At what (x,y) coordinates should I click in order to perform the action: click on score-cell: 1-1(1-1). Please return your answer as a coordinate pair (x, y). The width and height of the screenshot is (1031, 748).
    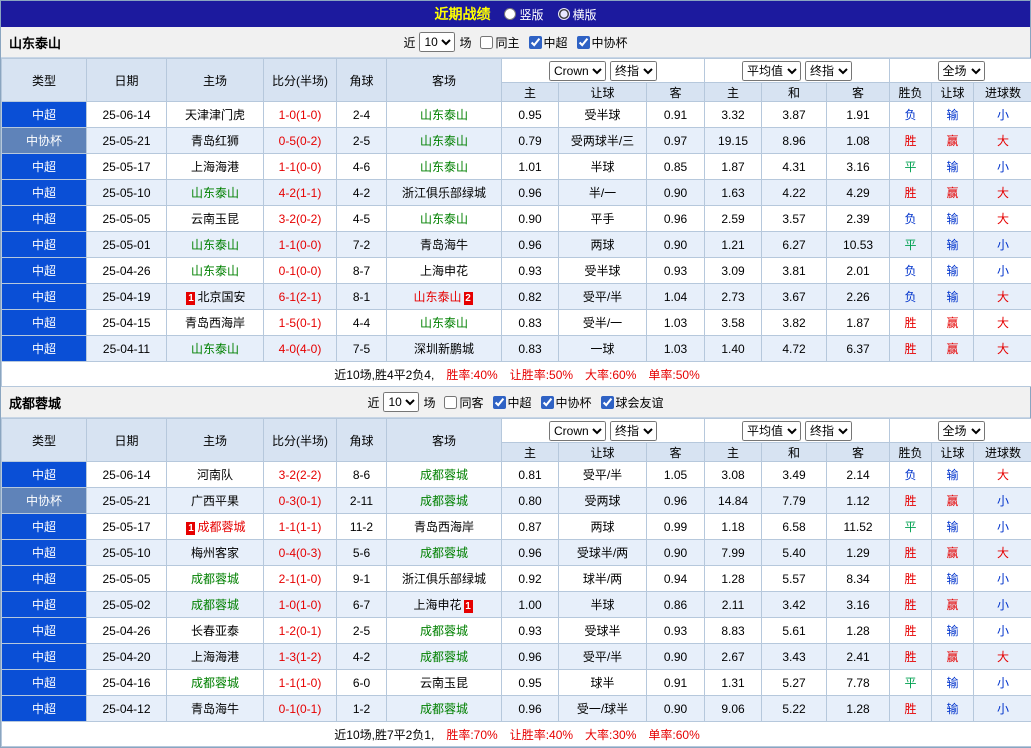
    Looking at the image, I should click on (300, 527).